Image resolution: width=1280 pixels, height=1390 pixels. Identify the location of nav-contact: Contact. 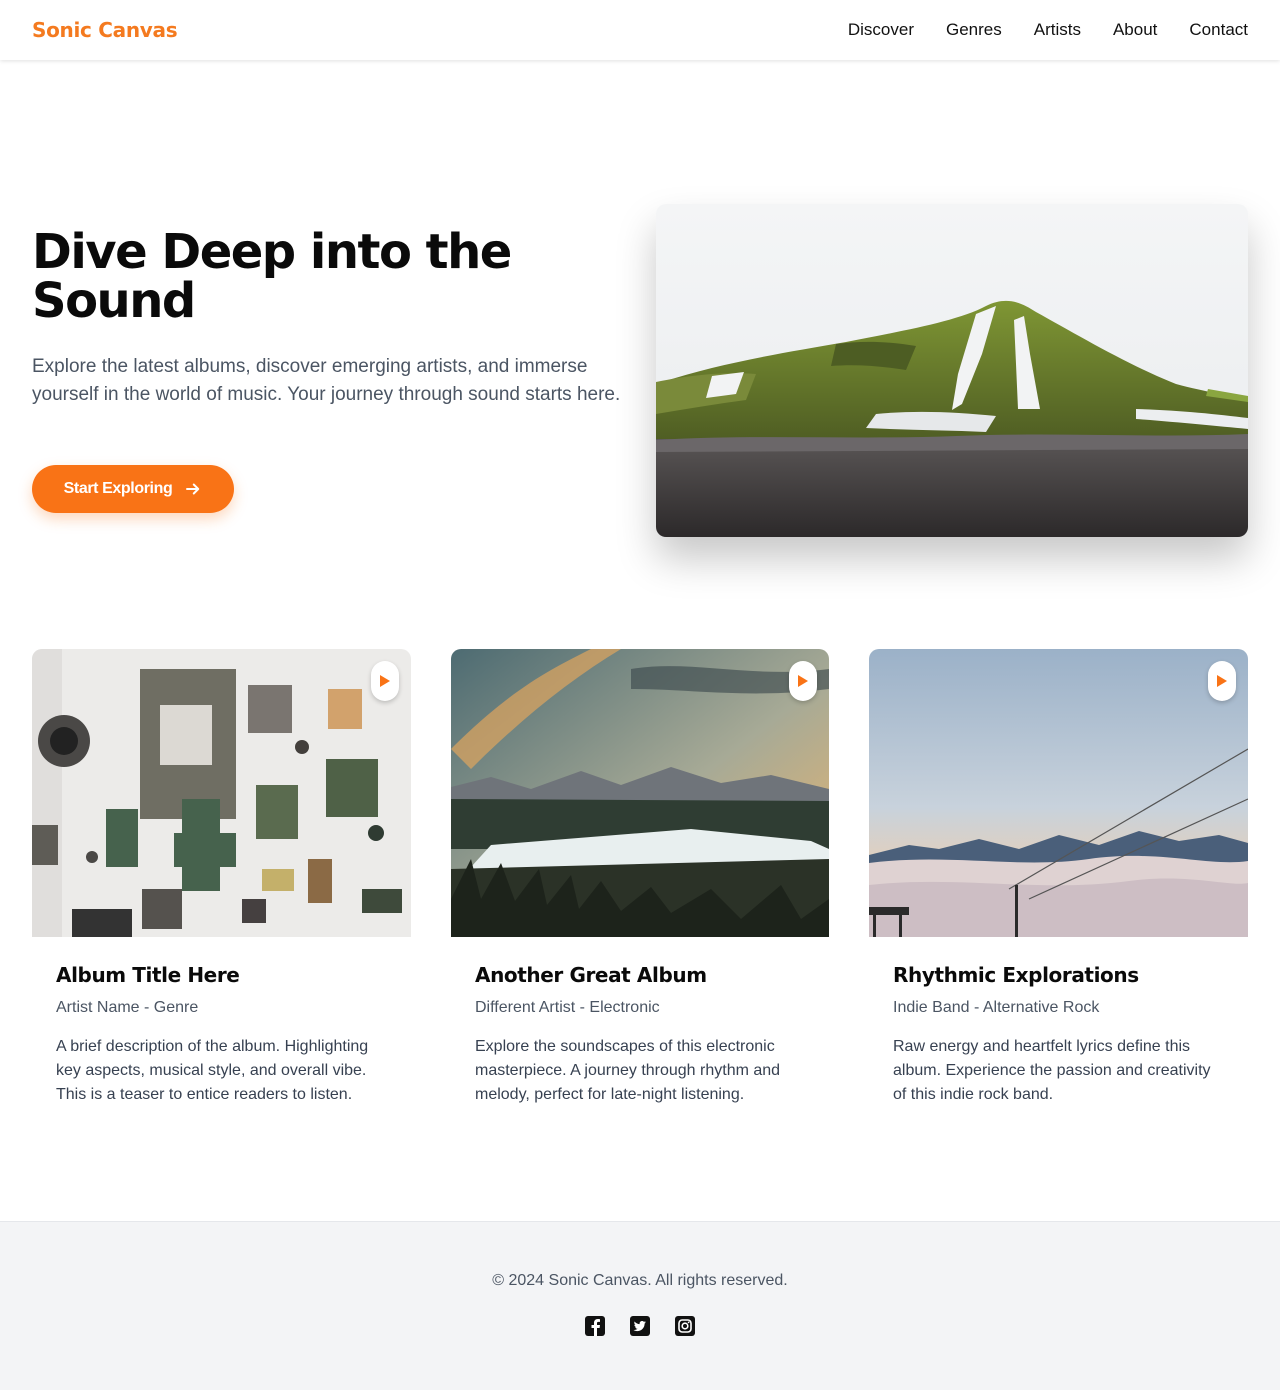
(1218, 30).